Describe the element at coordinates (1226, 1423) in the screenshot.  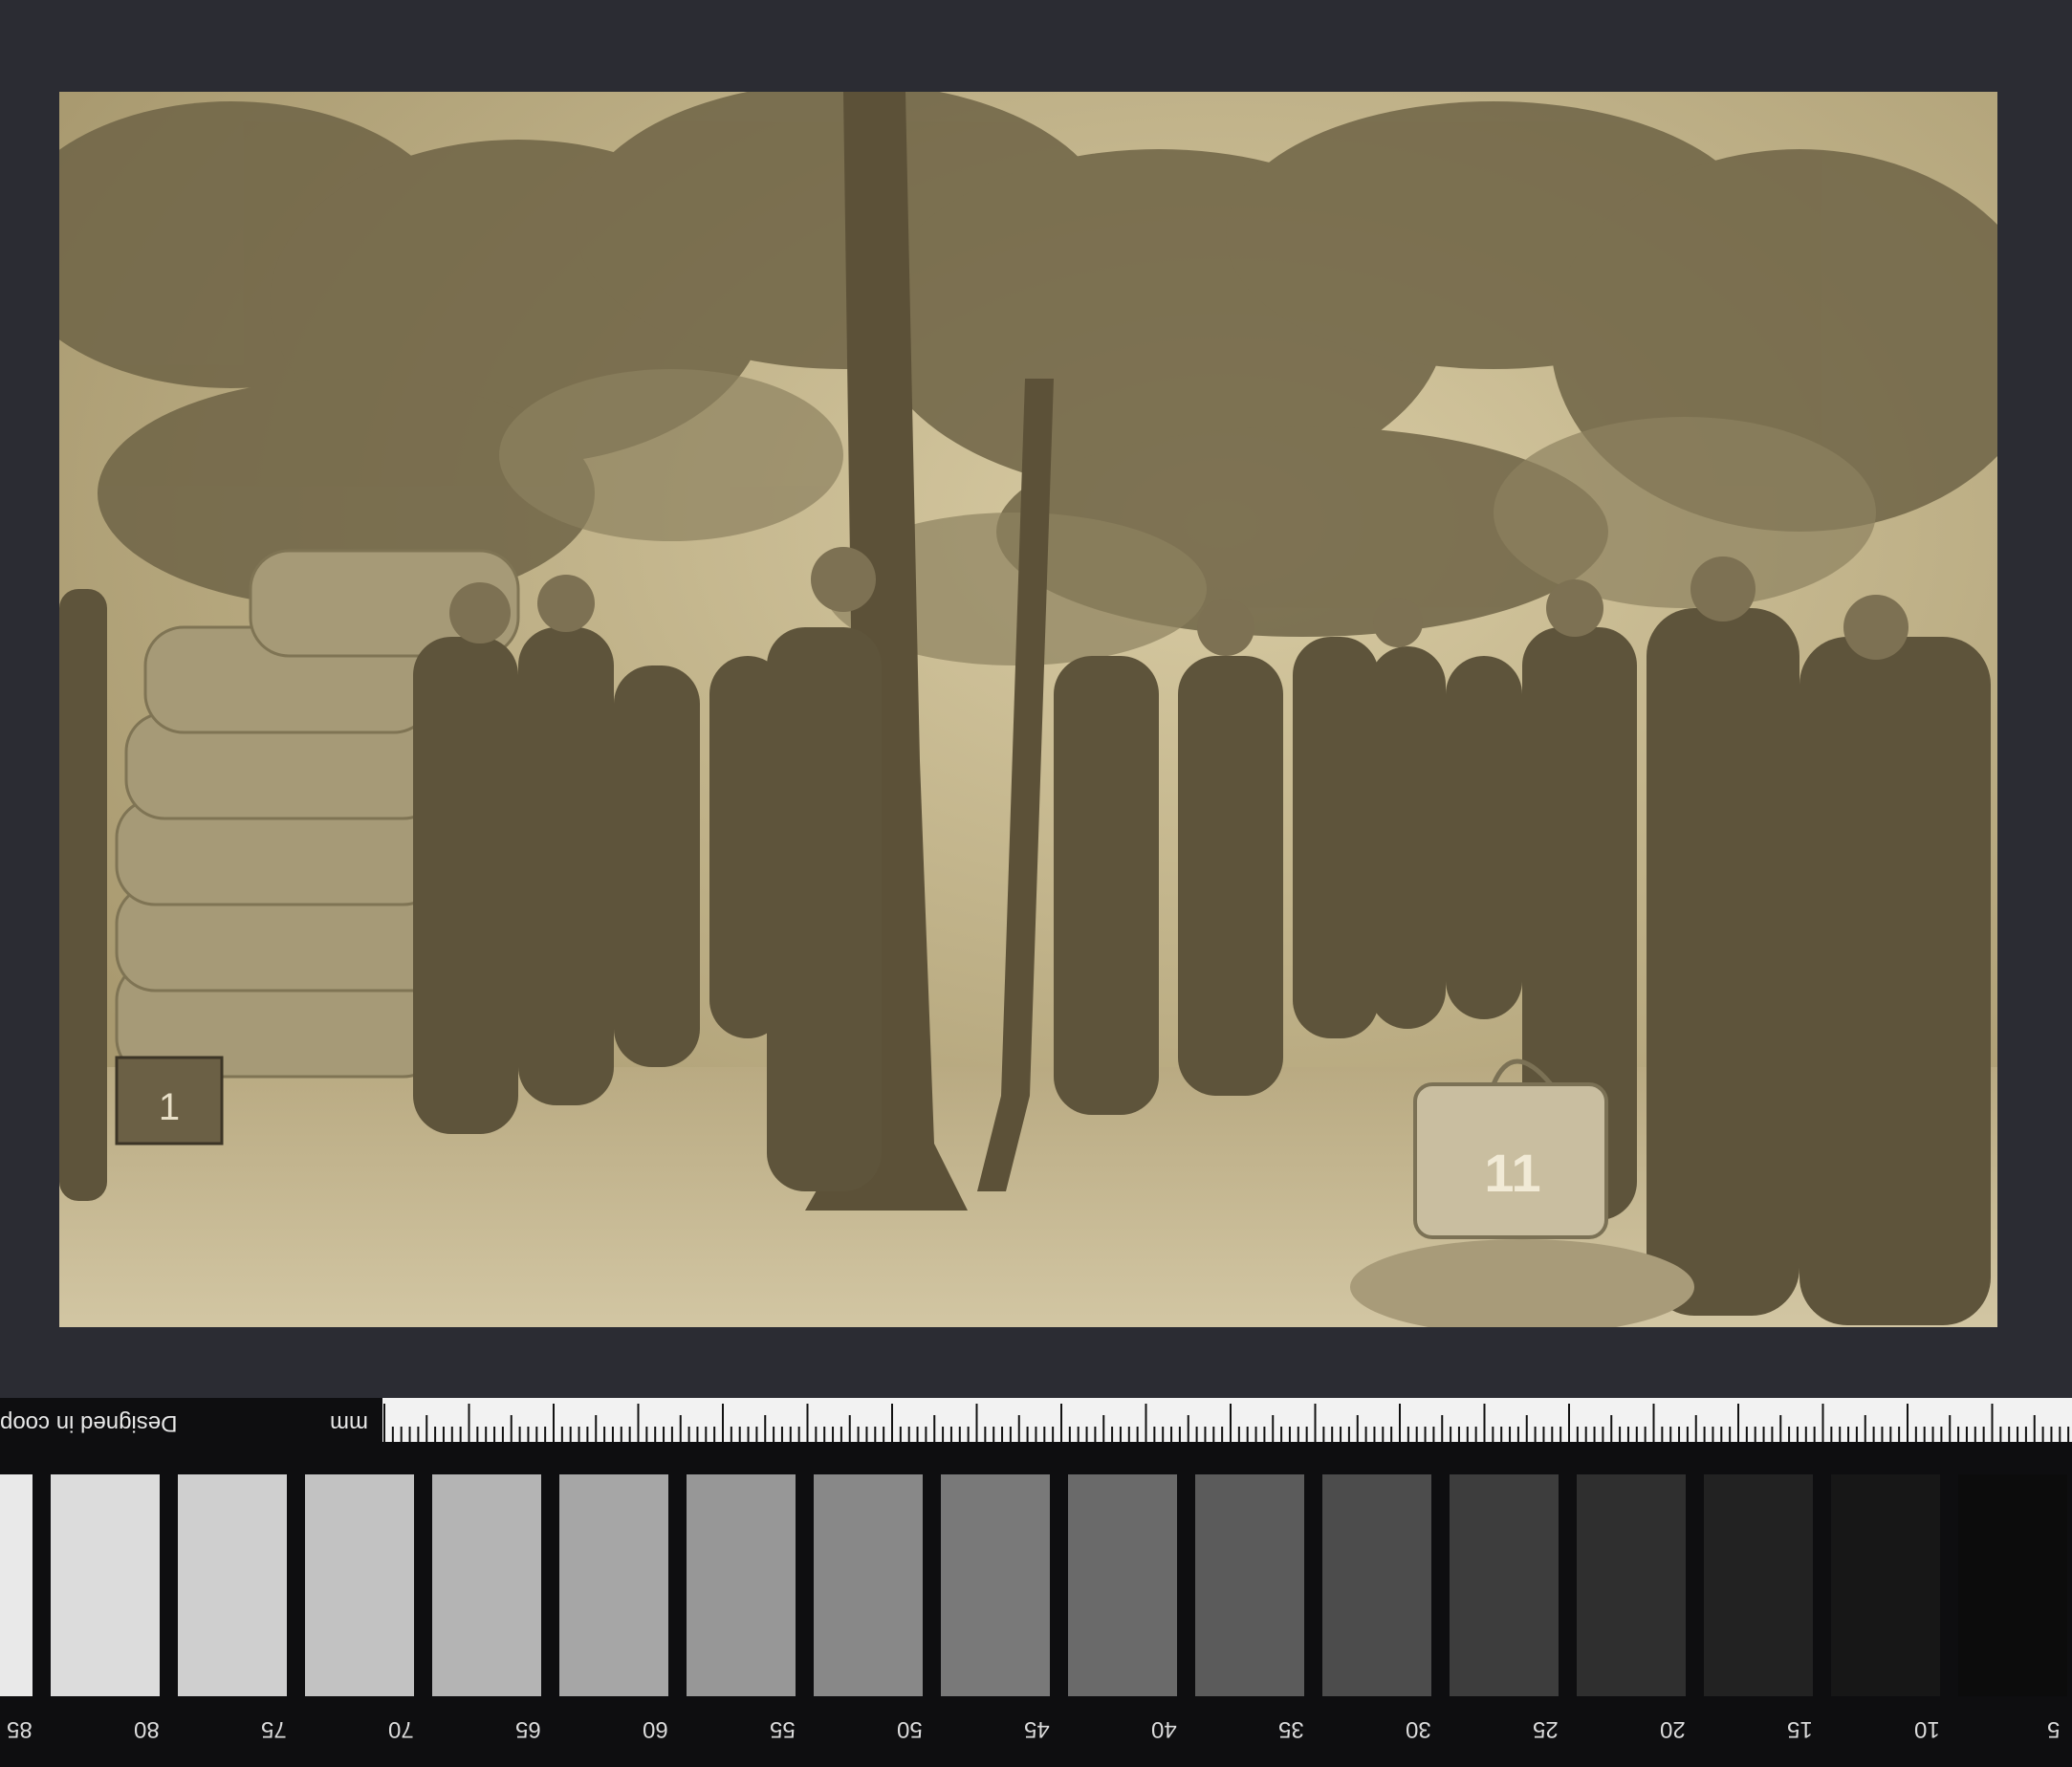
I see `ruler-ticks` at that location.